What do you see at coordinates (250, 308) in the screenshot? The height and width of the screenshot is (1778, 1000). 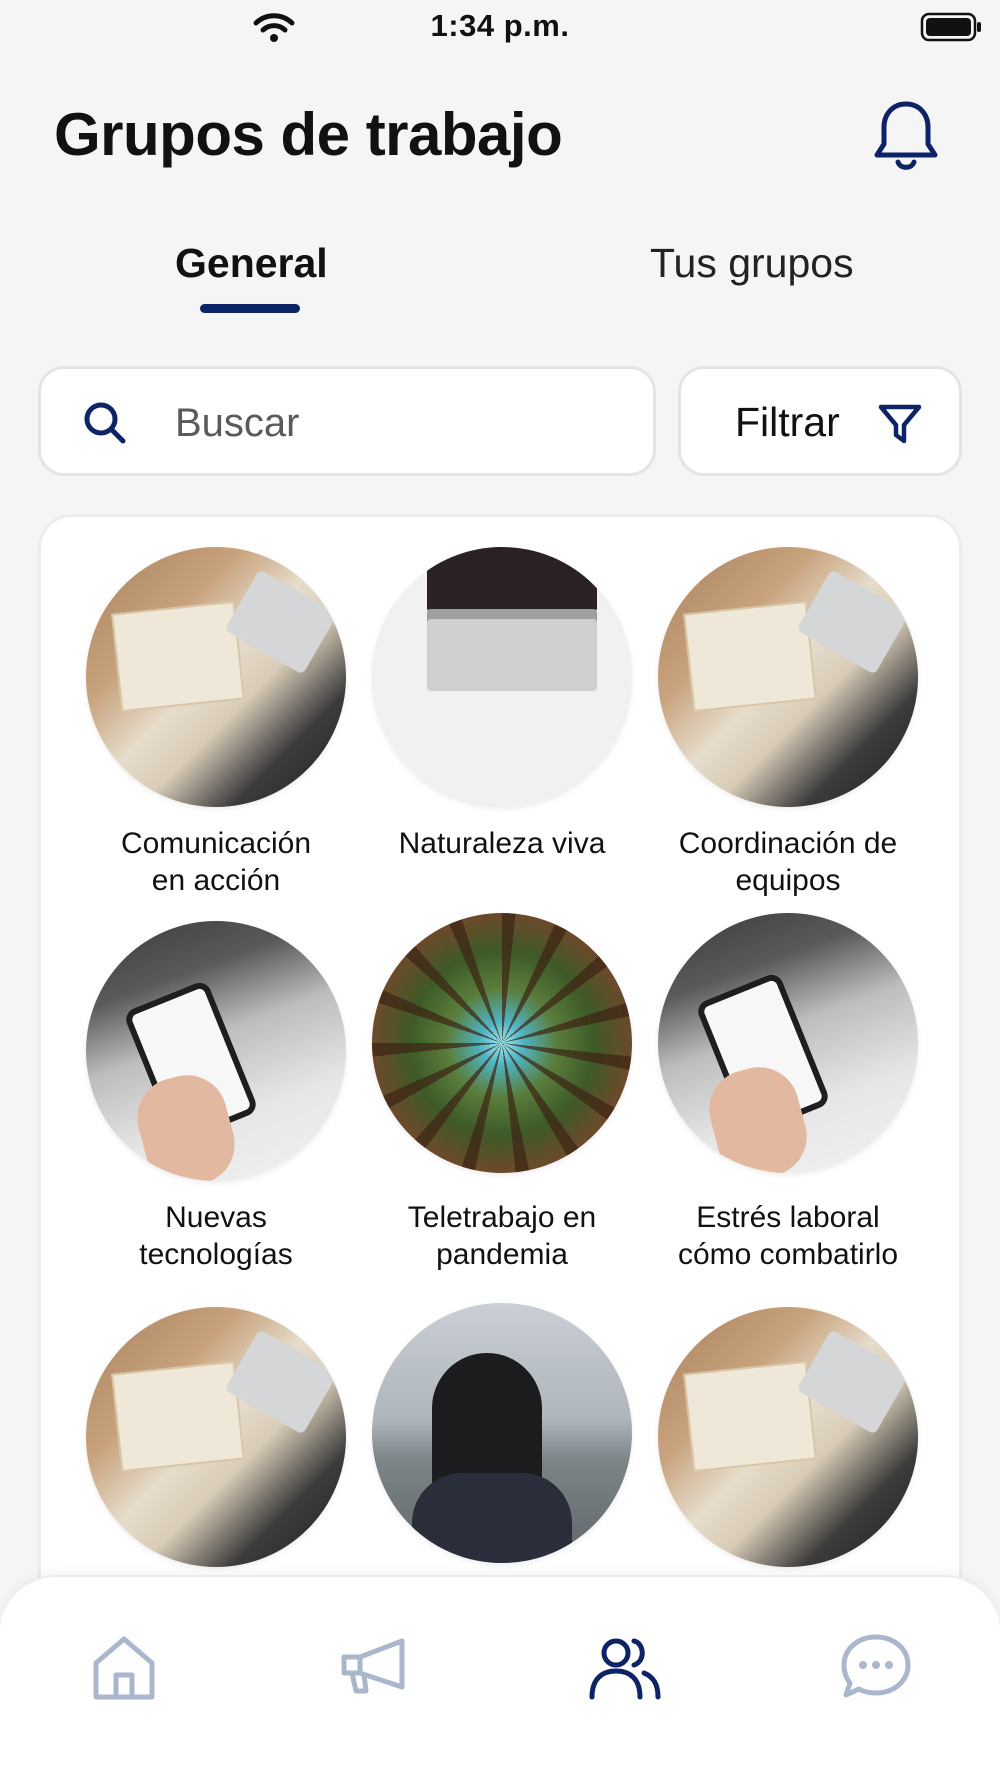 I see `active-tab-indicator` at bounding box center [250, 308].